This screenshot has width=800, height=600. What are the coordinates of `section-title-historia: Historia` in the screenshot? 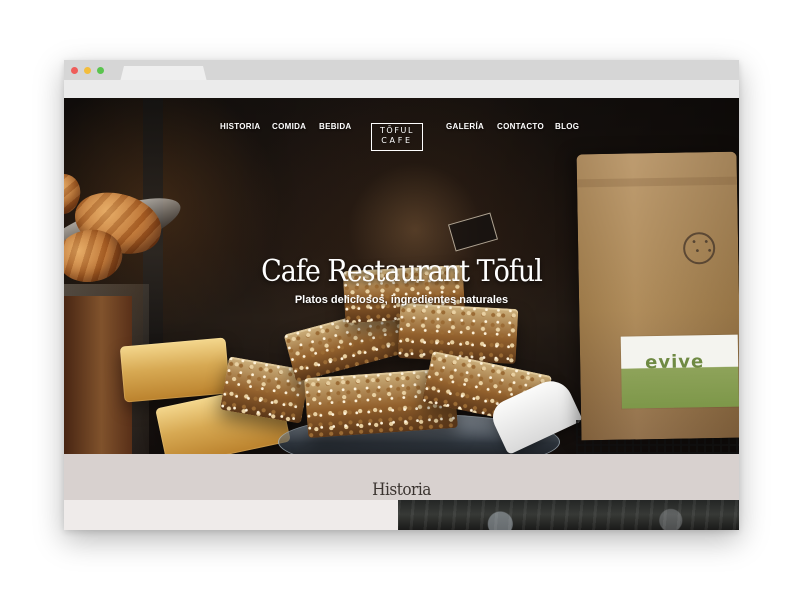 It's located at (401, 490).